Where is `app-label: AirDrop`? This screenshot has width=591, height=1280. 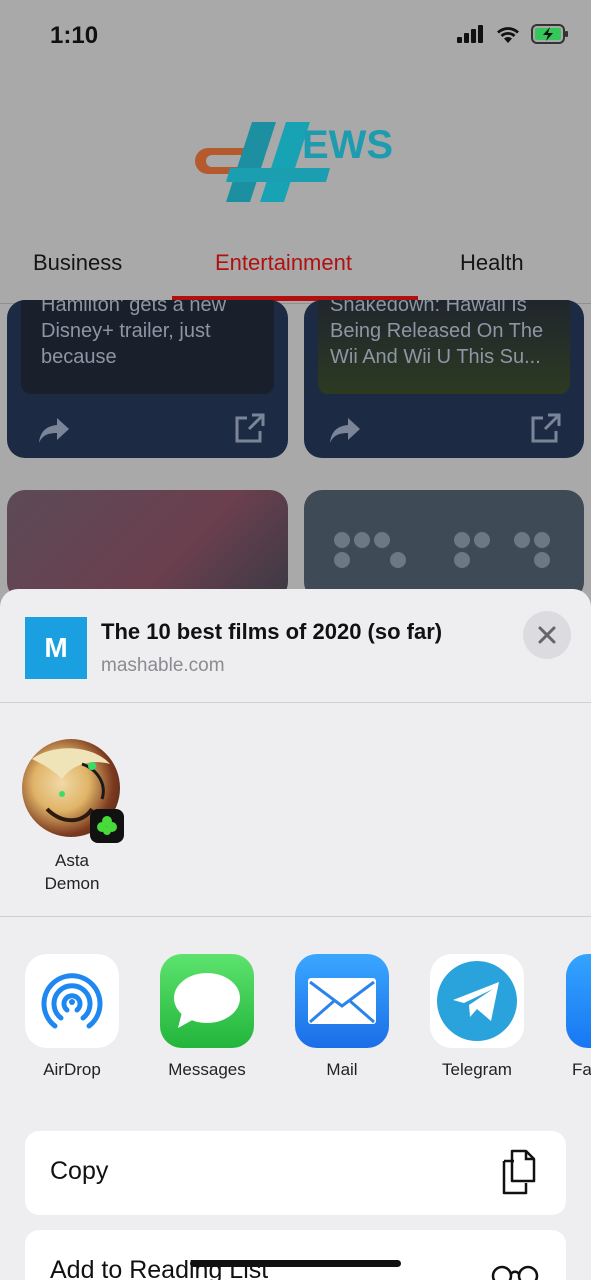
app-label: AirDrop is located at coordinates (72, 1069).